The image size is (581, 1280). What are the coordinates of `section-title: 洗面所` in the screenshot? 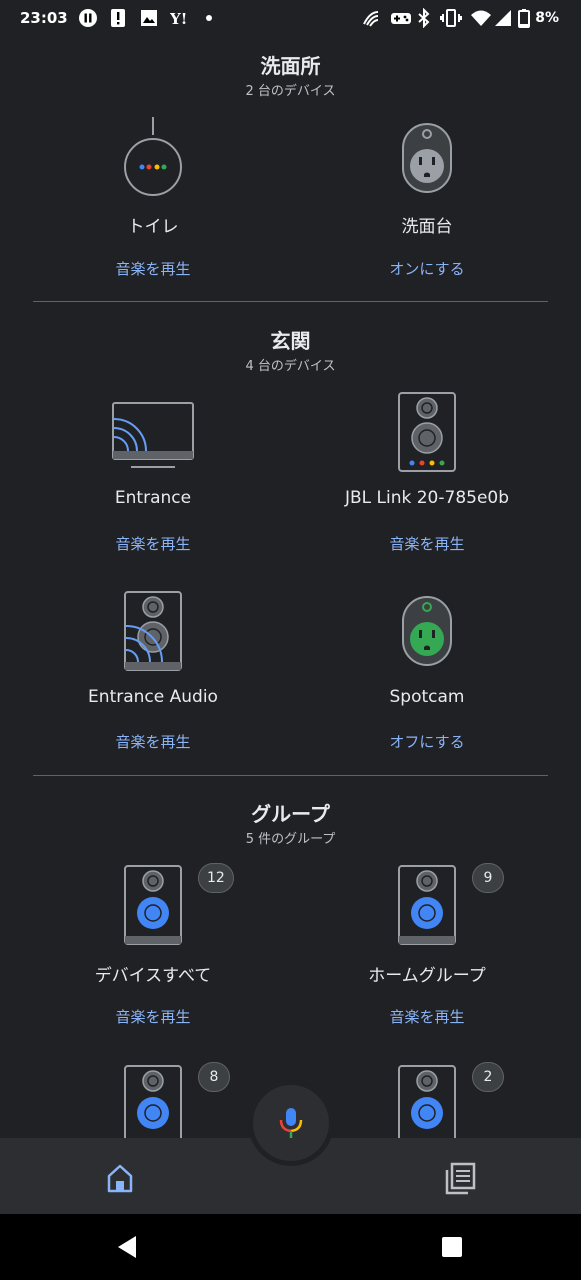 It's located at (290, 66).